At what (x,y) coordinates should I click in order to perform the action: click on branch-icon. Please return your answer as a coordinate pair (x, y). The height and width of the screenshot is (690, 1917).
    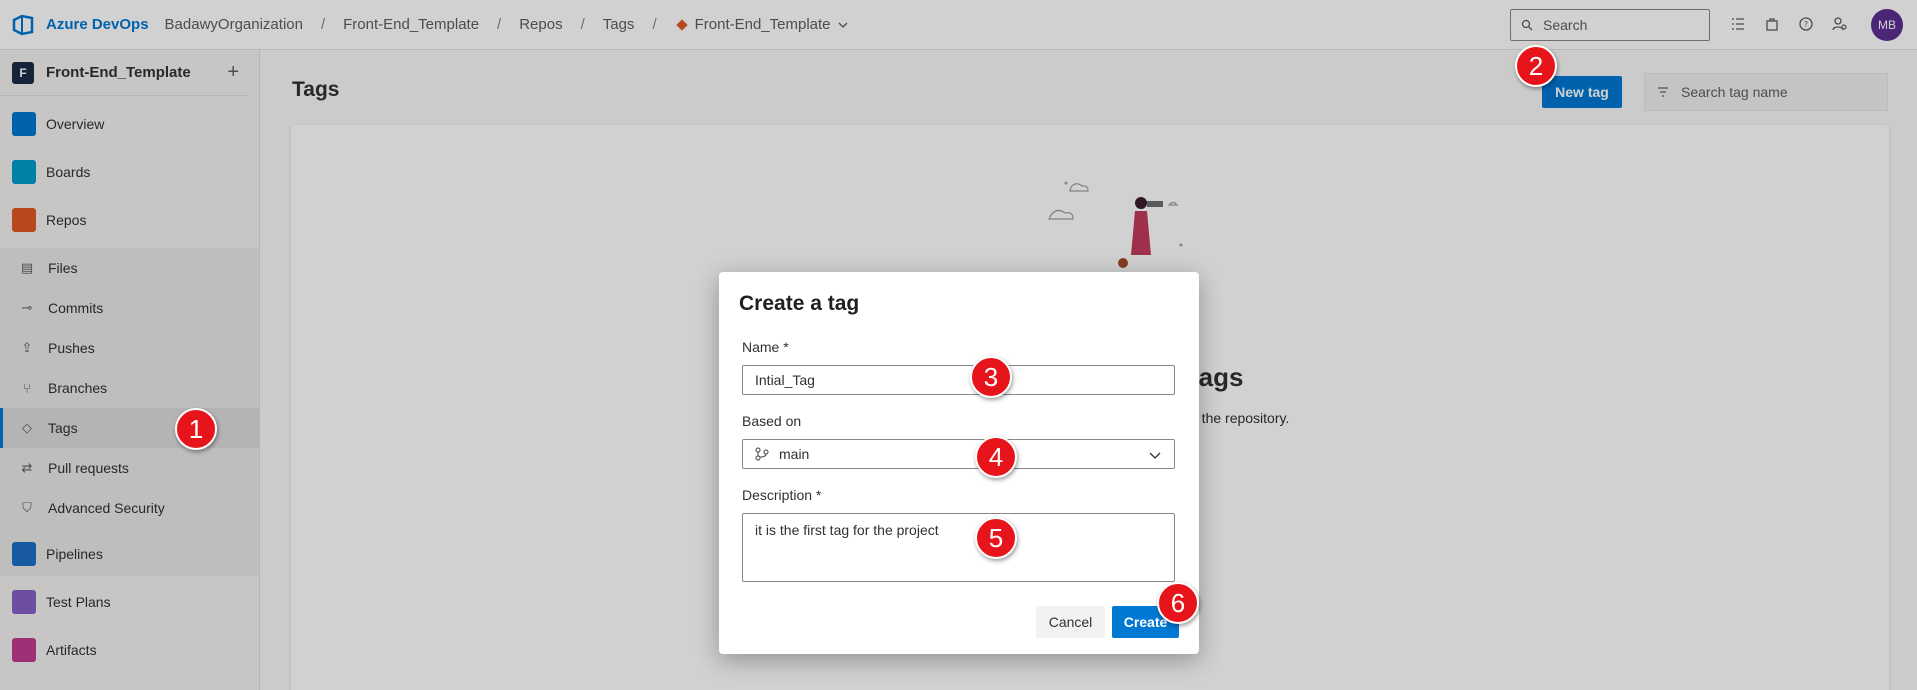
    Looking at the image, I should click on (762, 454).